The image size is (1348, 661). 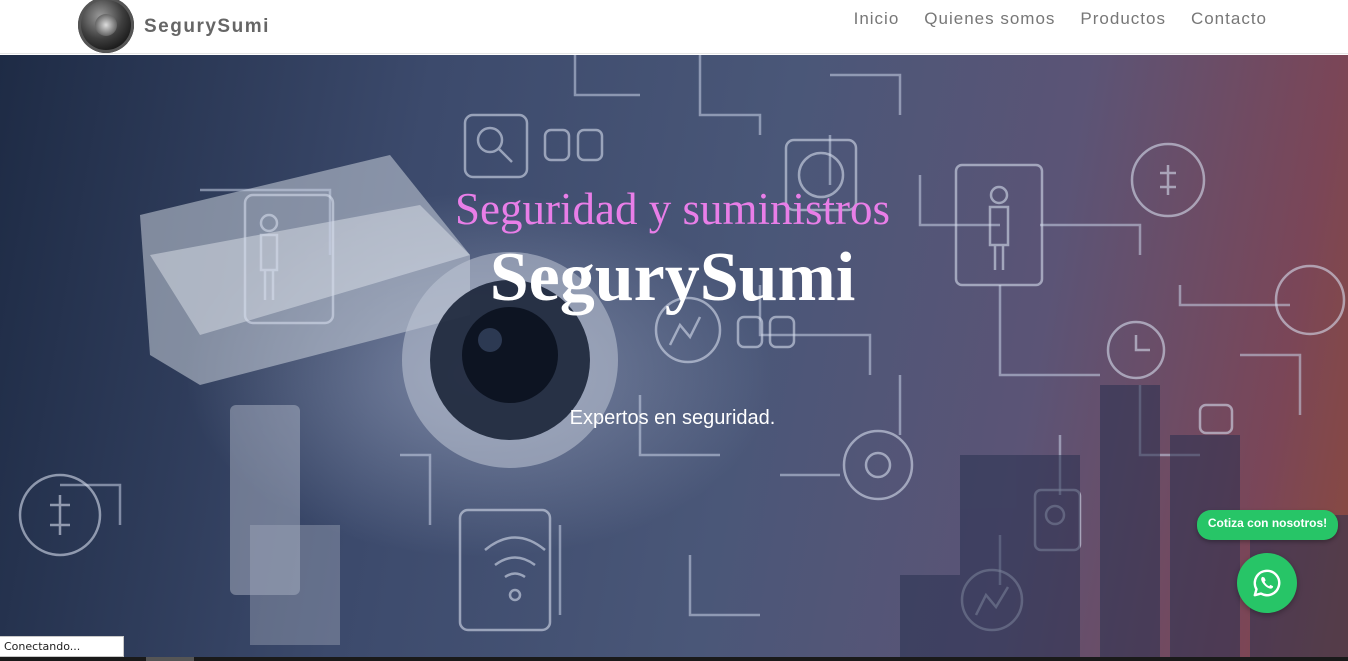 What do you see at coordinates (1123, 19) in the screenshot?
I see `nav-item-productos: Productos` at bounding box center [1123, 19].